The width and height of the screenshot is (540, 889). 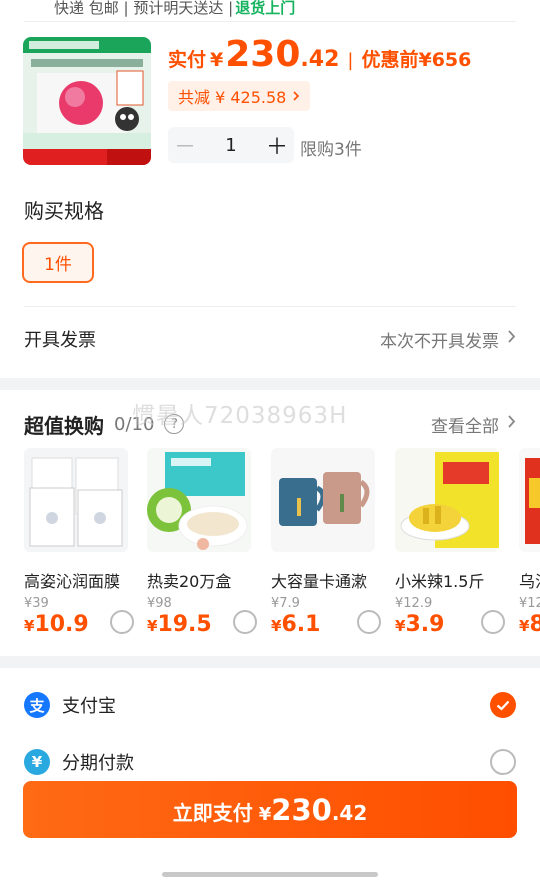 I want to click on discount-detail-button: 共减 ¥ 425.58, so click(x=239, y=96).